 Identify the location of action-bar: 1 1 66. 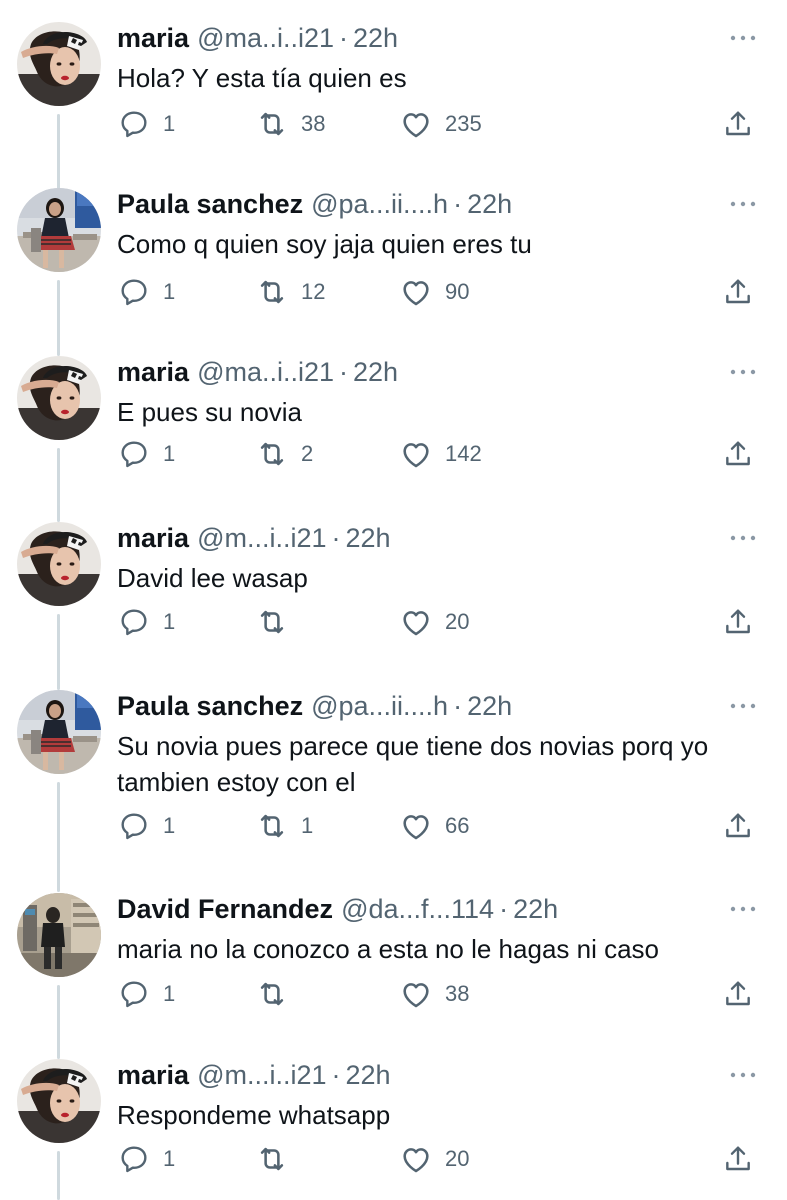
(452, 826).